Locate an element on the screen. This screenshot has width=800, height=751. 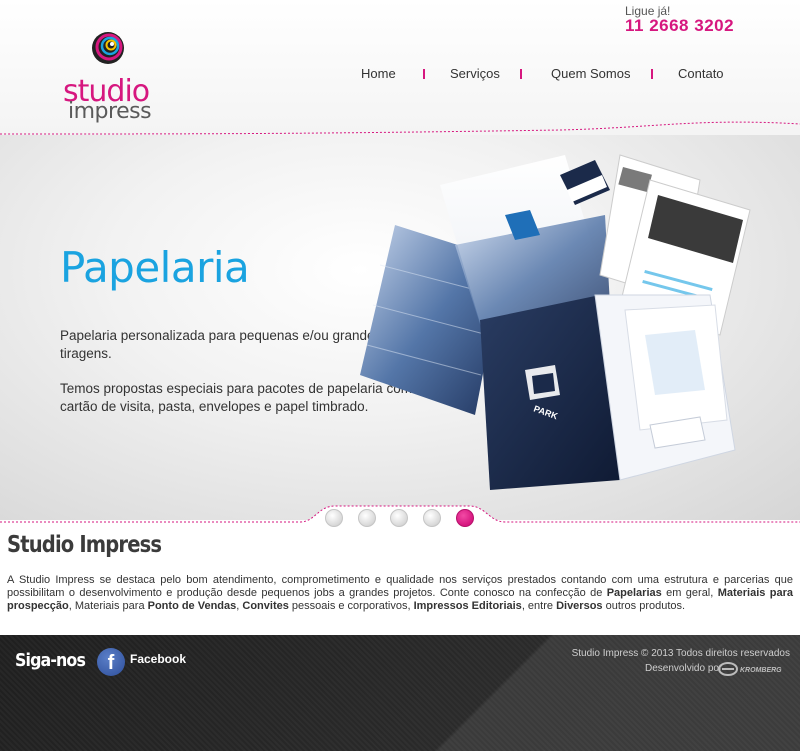
slider-controls is located at coordinates (400, 518).